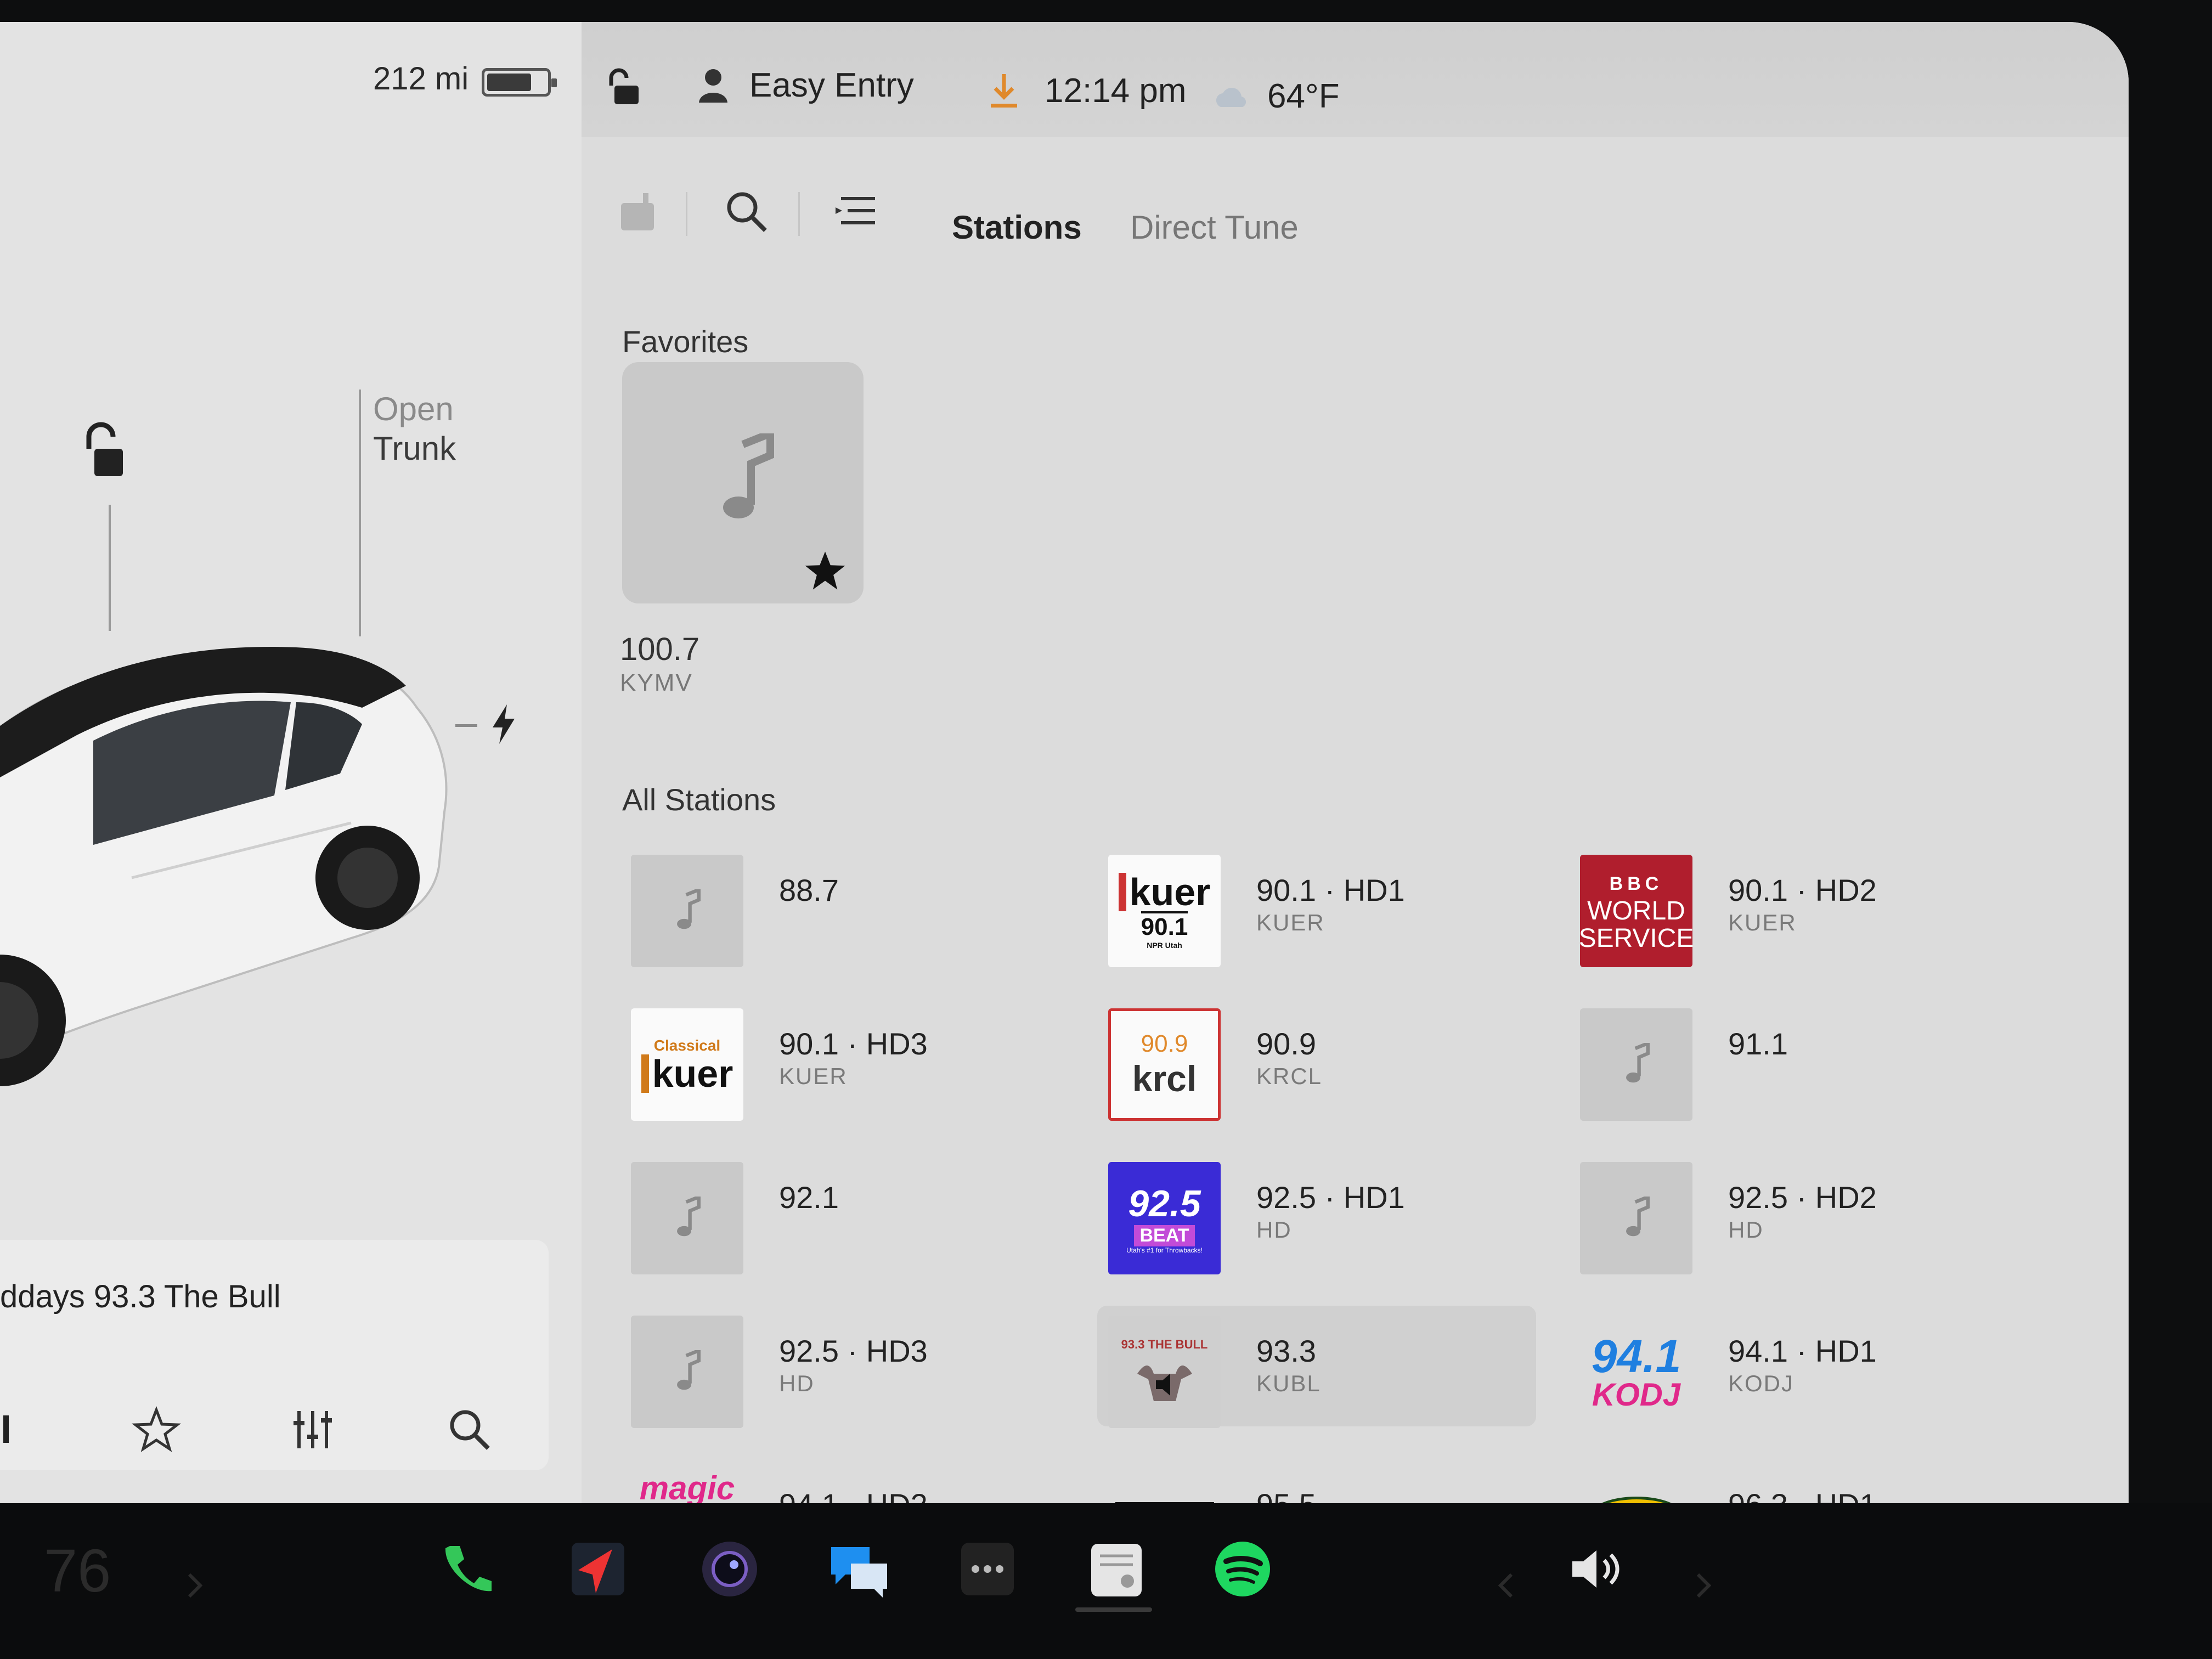 This screenshot has height=1659, width=2212. What do you see at coordinates (1317, 1481) in the screenshot?
I see `station-item: 95.5` at bounding box center [1317, 1481].